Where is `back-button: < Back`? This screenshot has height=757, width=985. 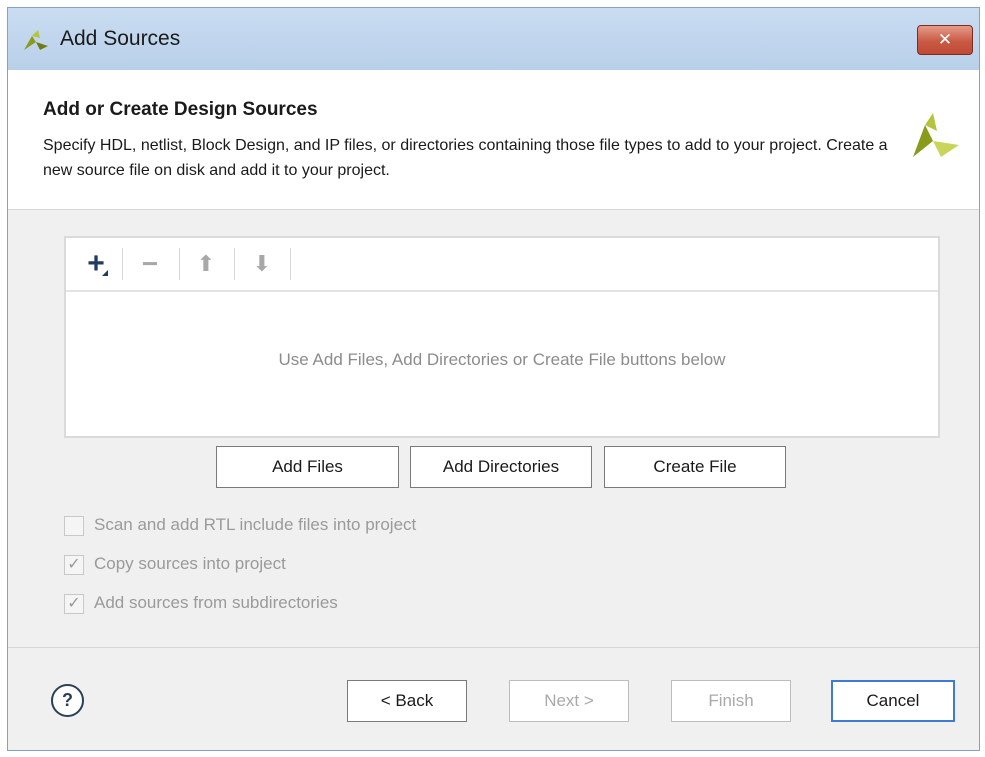 back-button: < Back is located at coordinates (407, 701).